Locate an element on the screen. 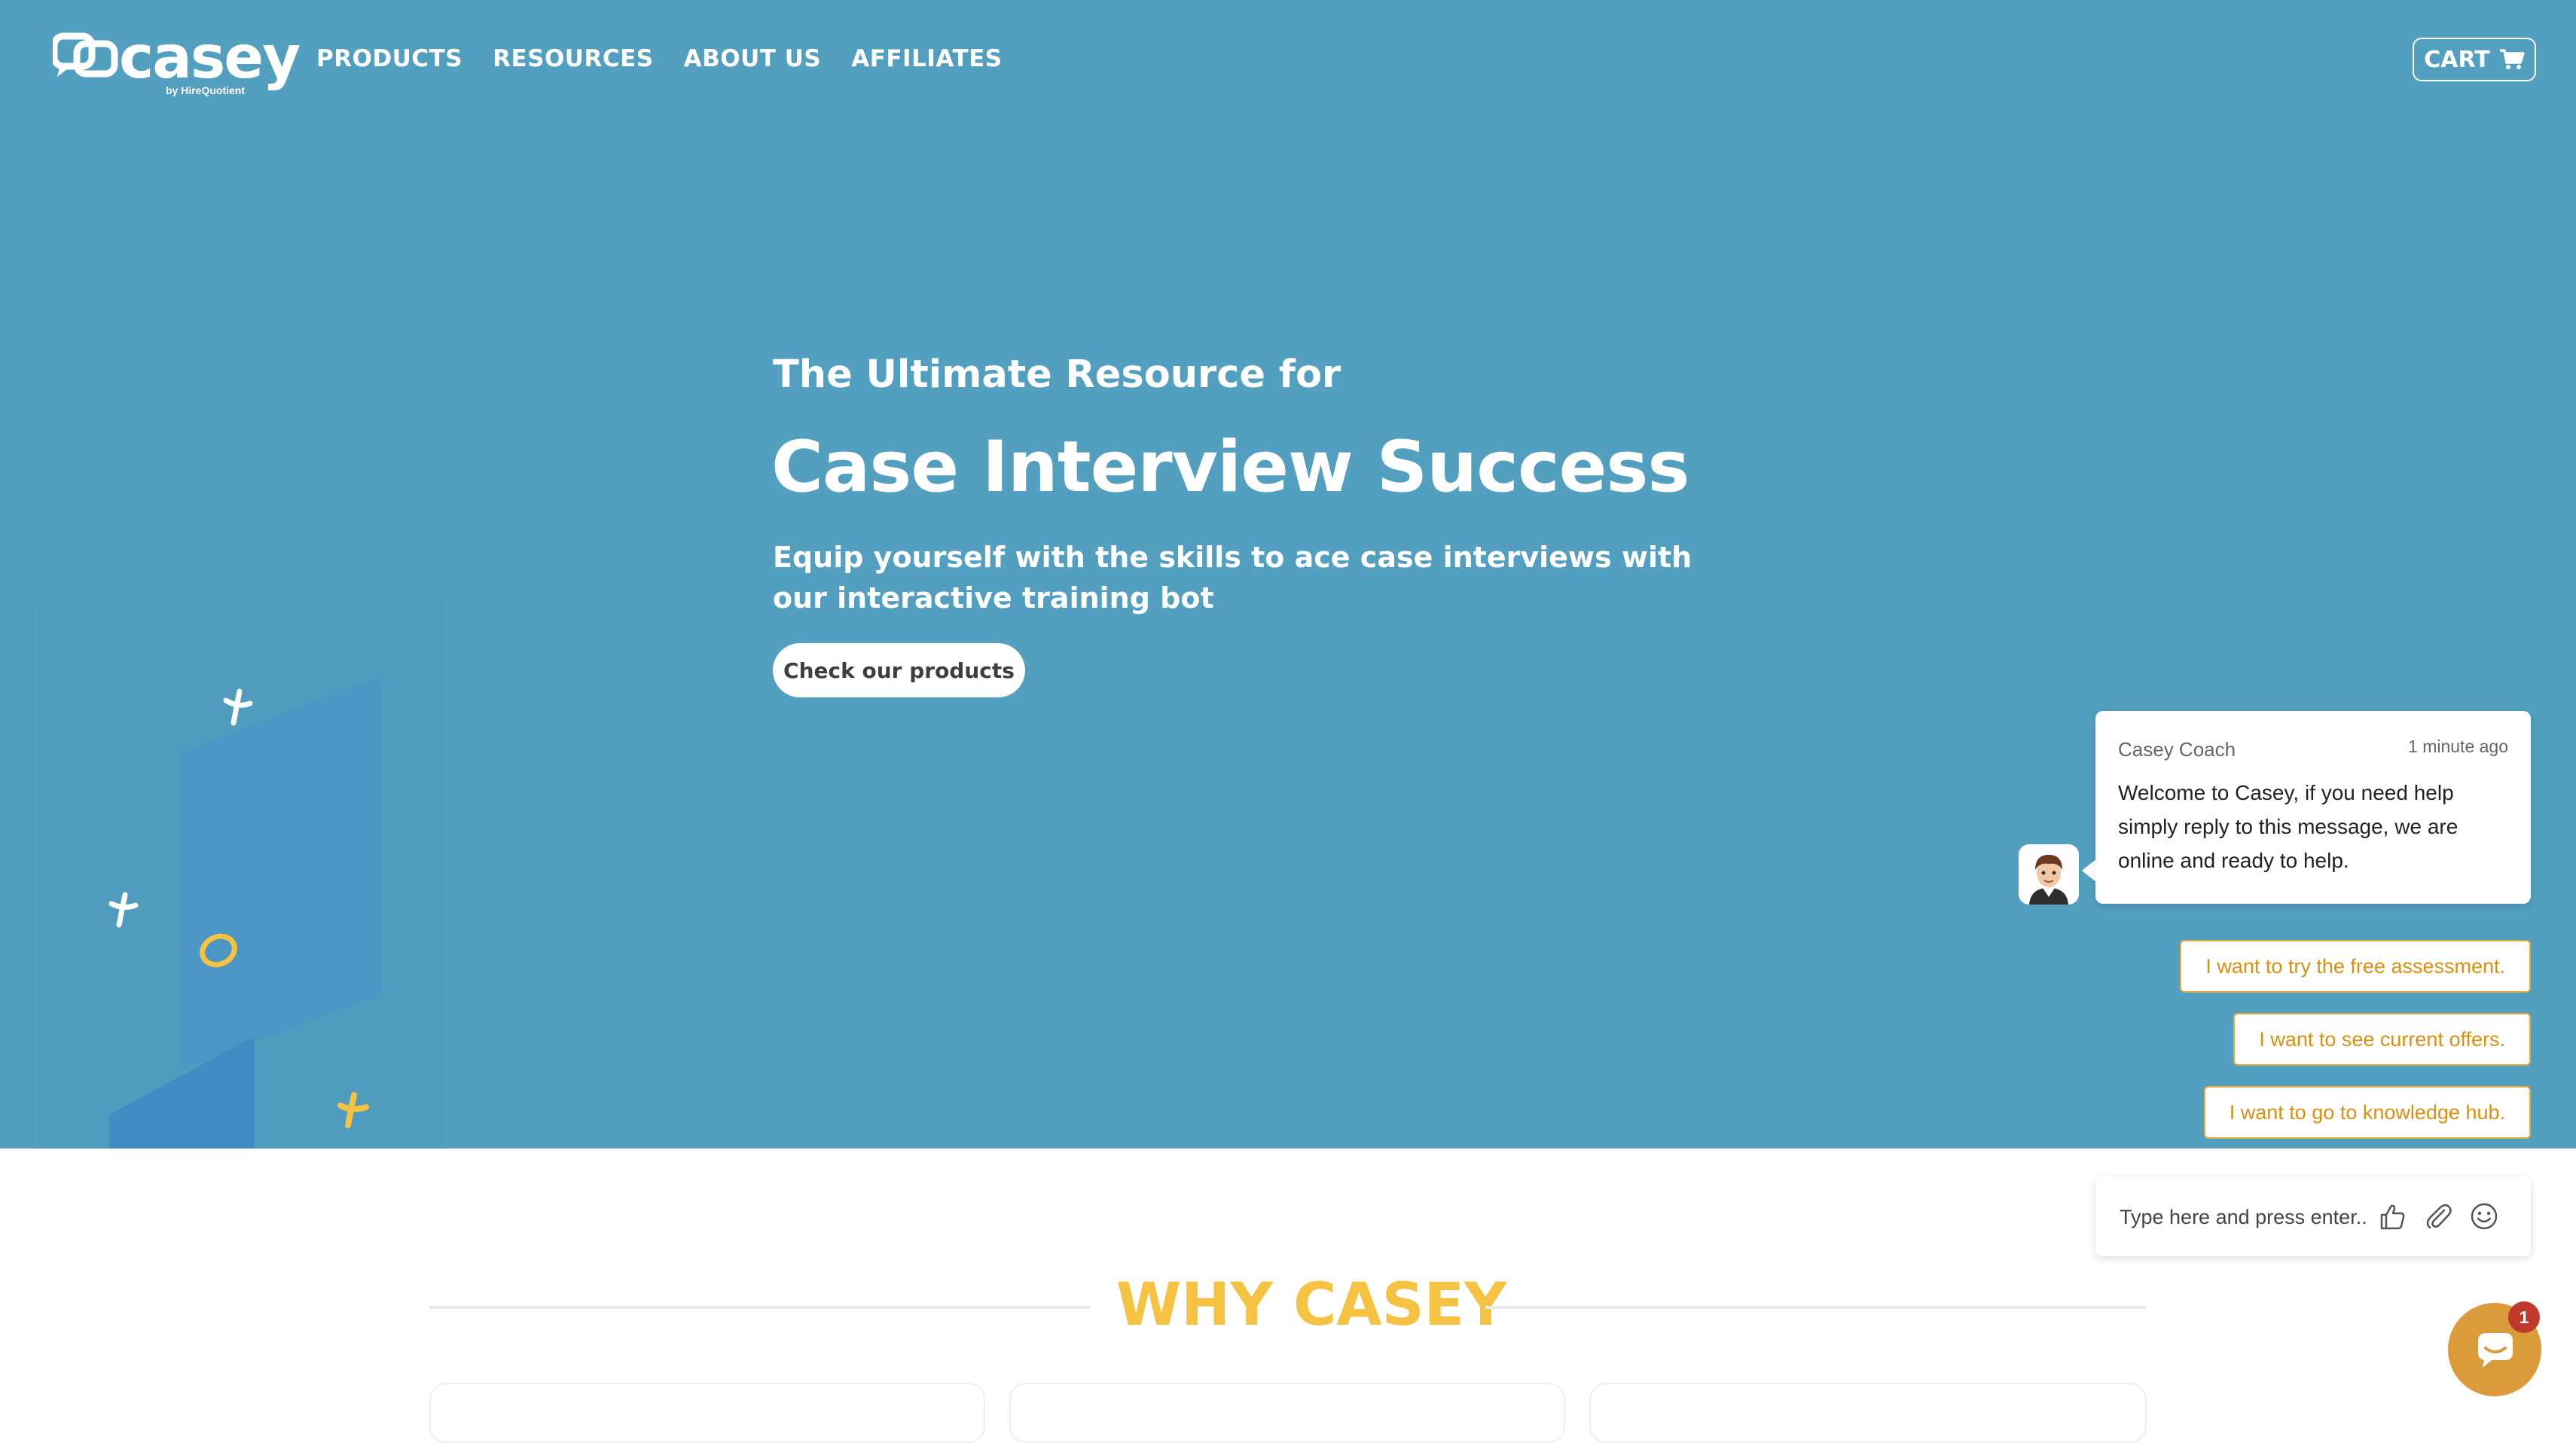  person-avatar-icon is located at coordinates (2049, 874).